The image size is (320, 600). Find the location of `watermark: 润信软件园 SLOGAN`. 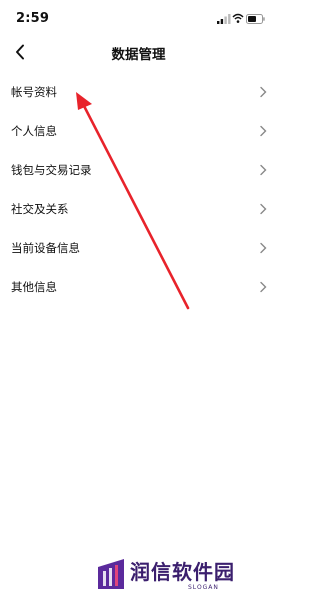

watermark: 润信软件园 SLOGAN is located at coordinates (184, 576).